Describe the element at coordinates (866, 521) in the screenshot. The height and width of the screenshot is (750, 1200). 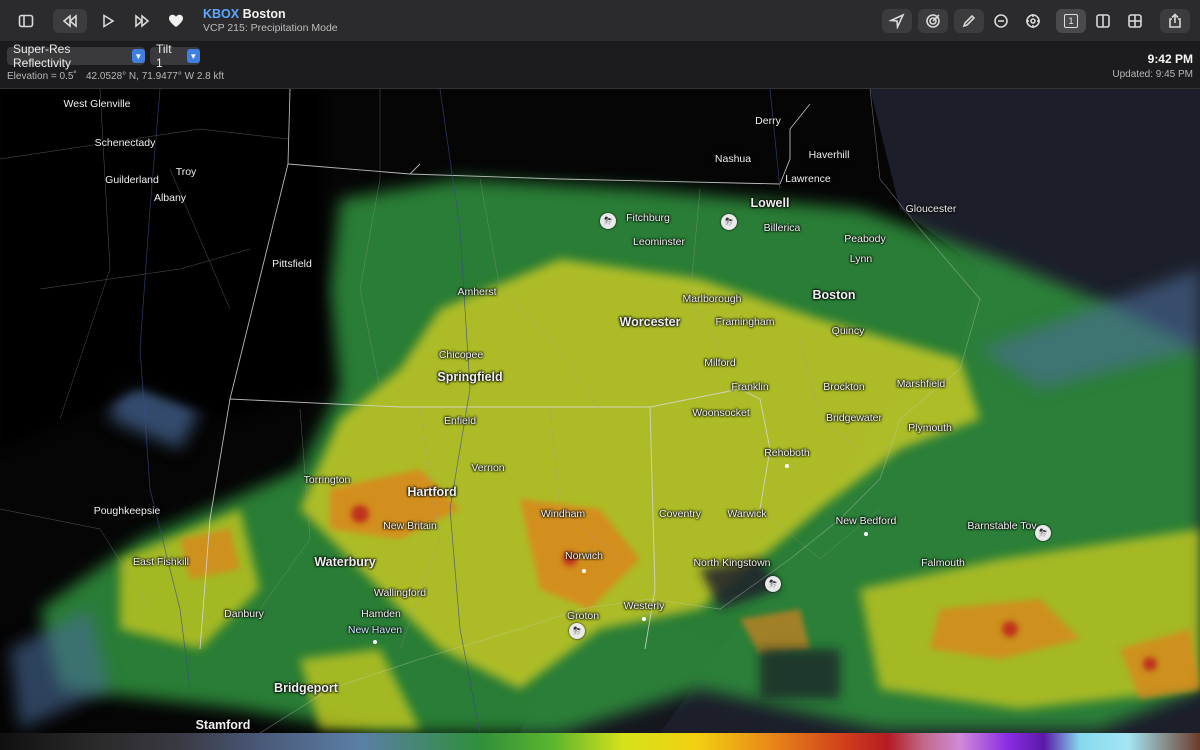
I see `place-label-new-bedford: New Bedford` at that location.